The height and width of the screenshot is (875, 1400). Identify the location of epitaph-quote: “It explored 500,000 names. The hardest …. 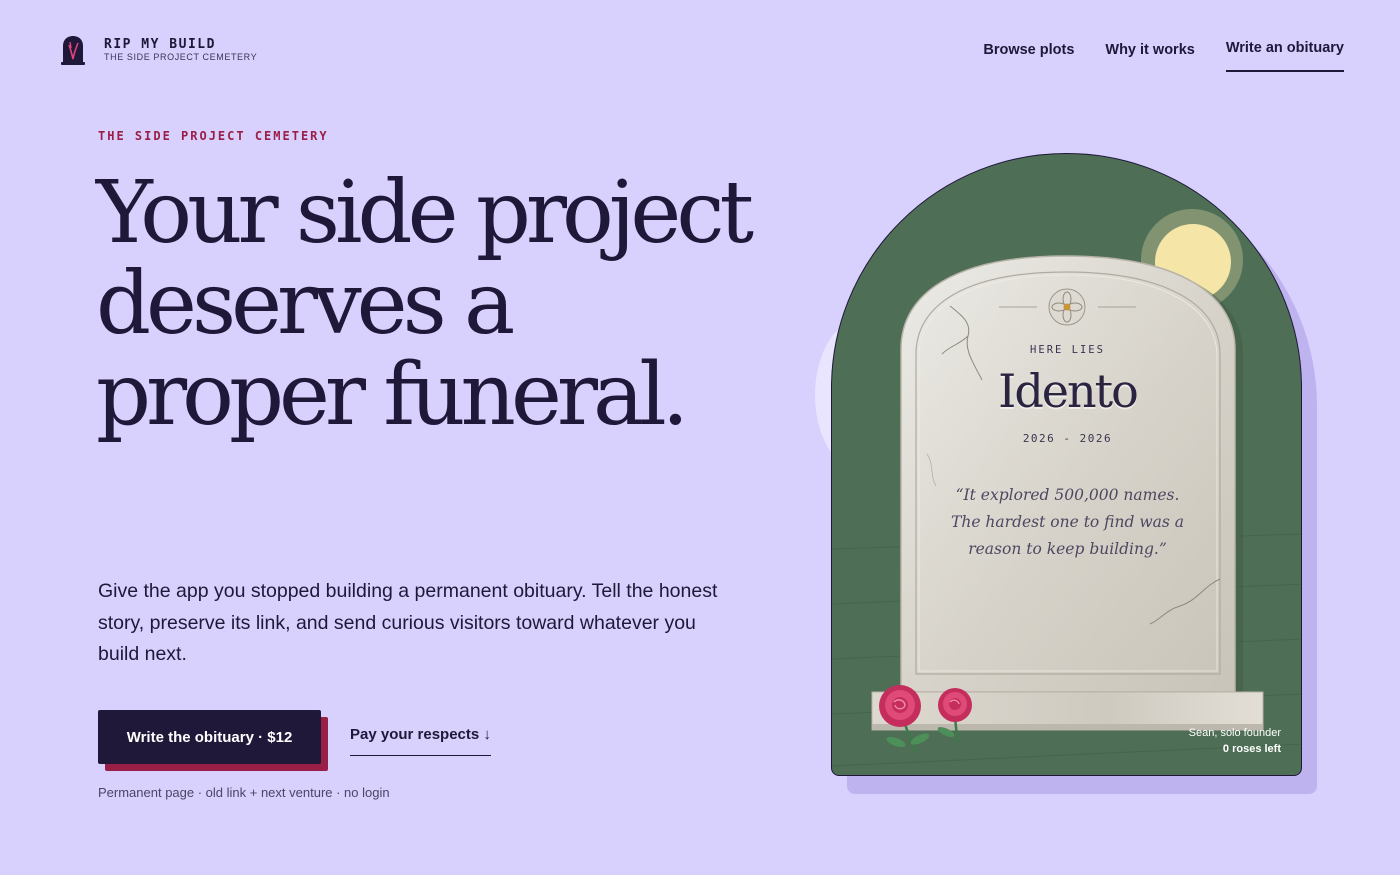
(1067, 522).